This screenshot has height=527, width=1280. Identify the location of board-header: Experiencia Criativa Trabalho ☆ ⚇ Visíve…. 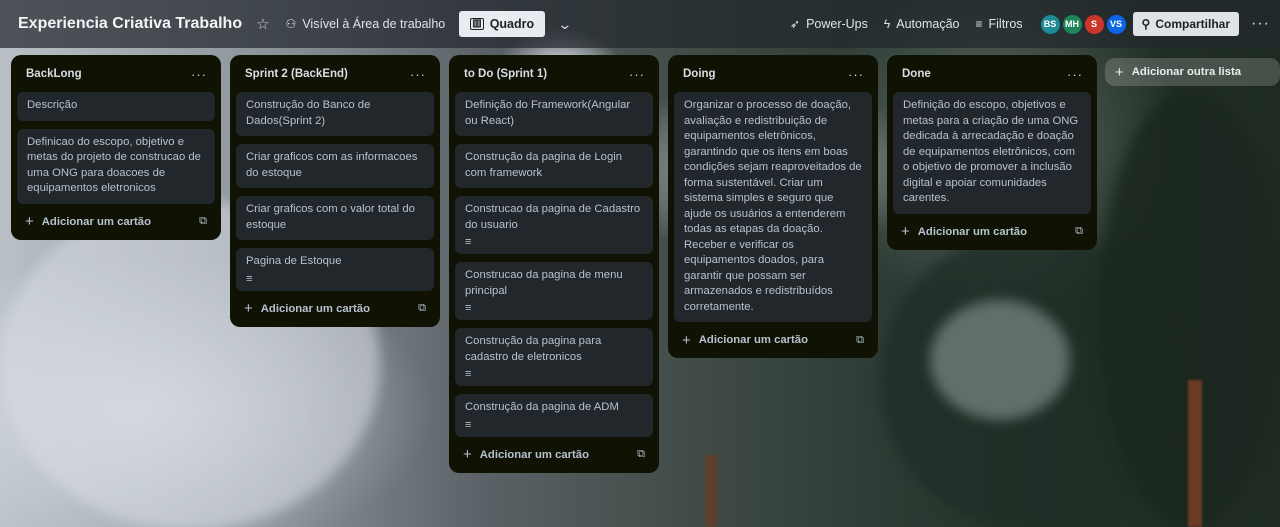
(640, 24).